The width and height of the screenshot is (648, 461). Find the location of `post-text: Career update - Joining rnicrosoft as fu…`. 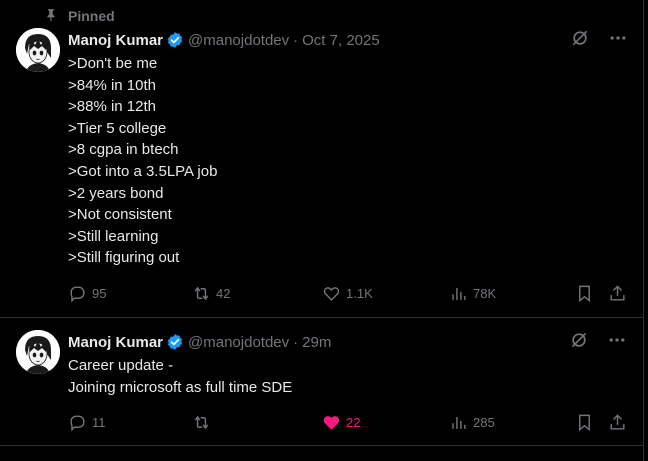

post-text: Career update - Joining rnicrosoft as fu… is located at coordinates (180, 376).